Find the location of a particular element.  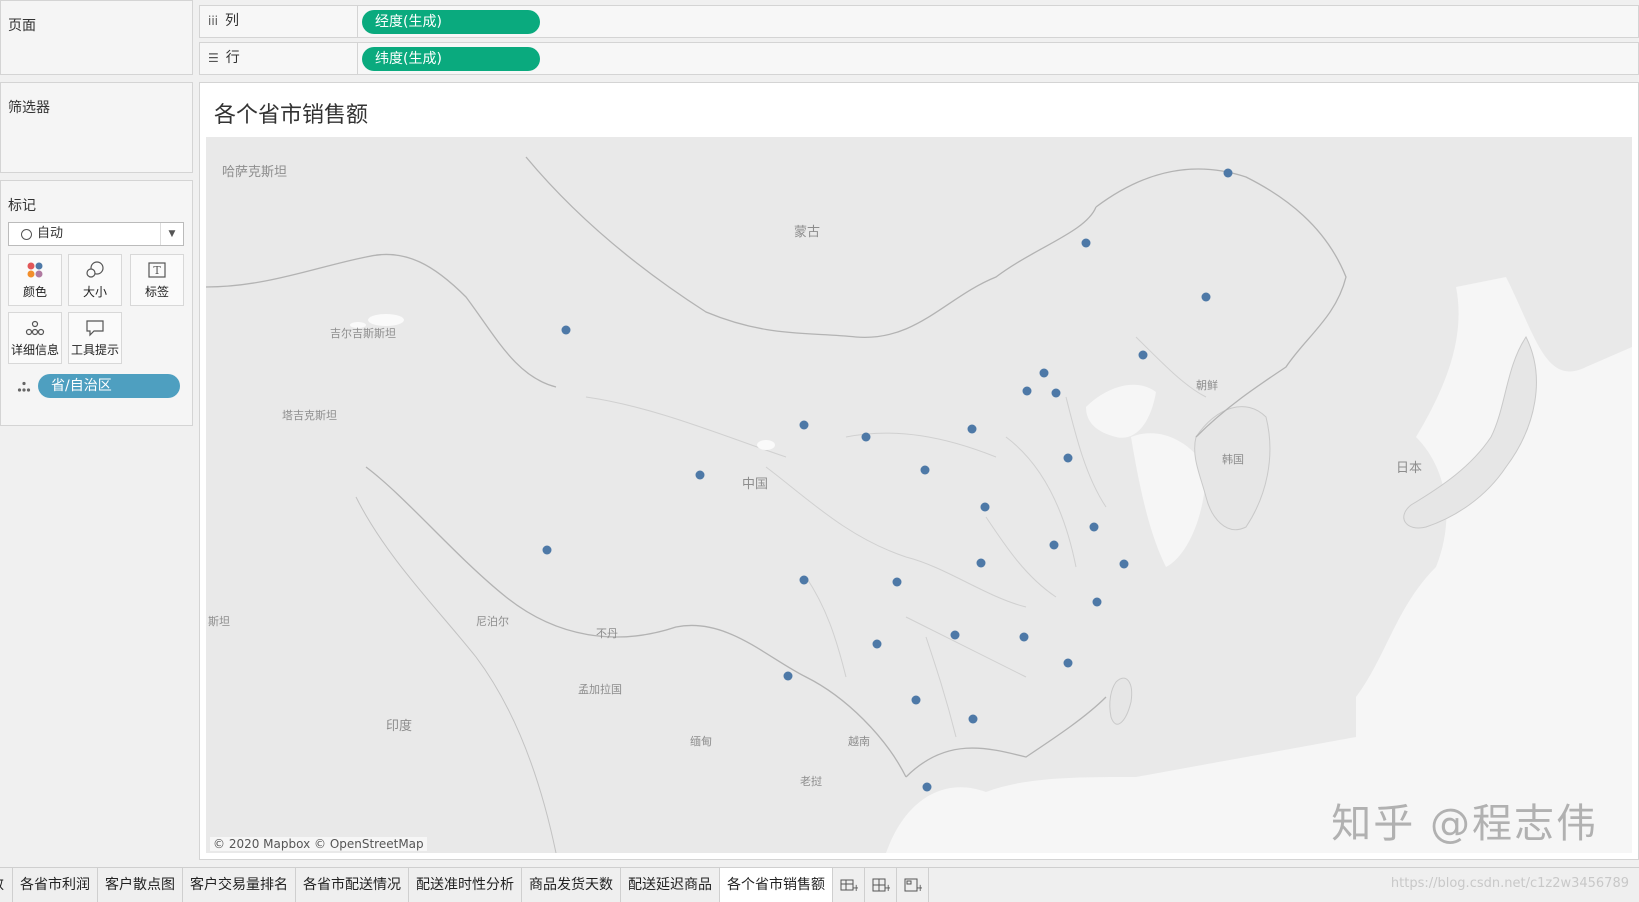

map-label: 塔吉克斯坦 is located at coordinates (309, 415).